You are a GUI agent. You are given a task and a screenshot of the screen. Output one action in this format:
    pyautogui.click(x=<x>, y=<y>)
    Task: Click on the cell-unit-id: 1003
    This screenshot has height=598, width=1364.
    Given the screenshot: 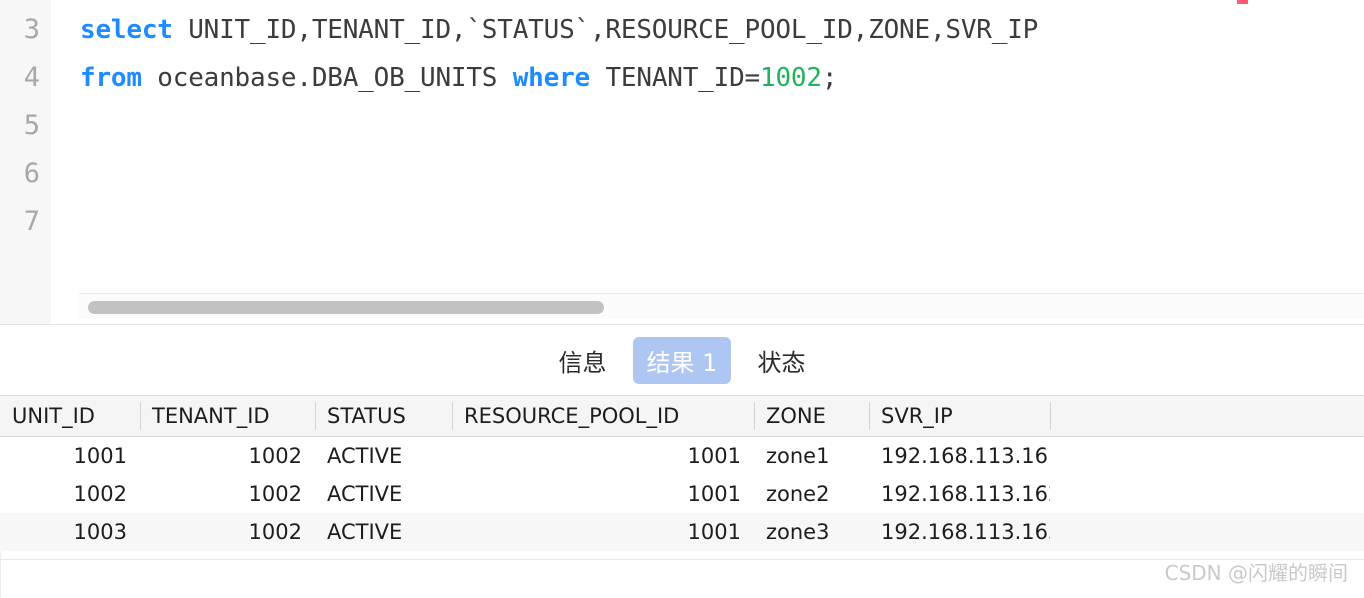 What is the action you would take?
    pyautogui.click(x=100, y=532)
    